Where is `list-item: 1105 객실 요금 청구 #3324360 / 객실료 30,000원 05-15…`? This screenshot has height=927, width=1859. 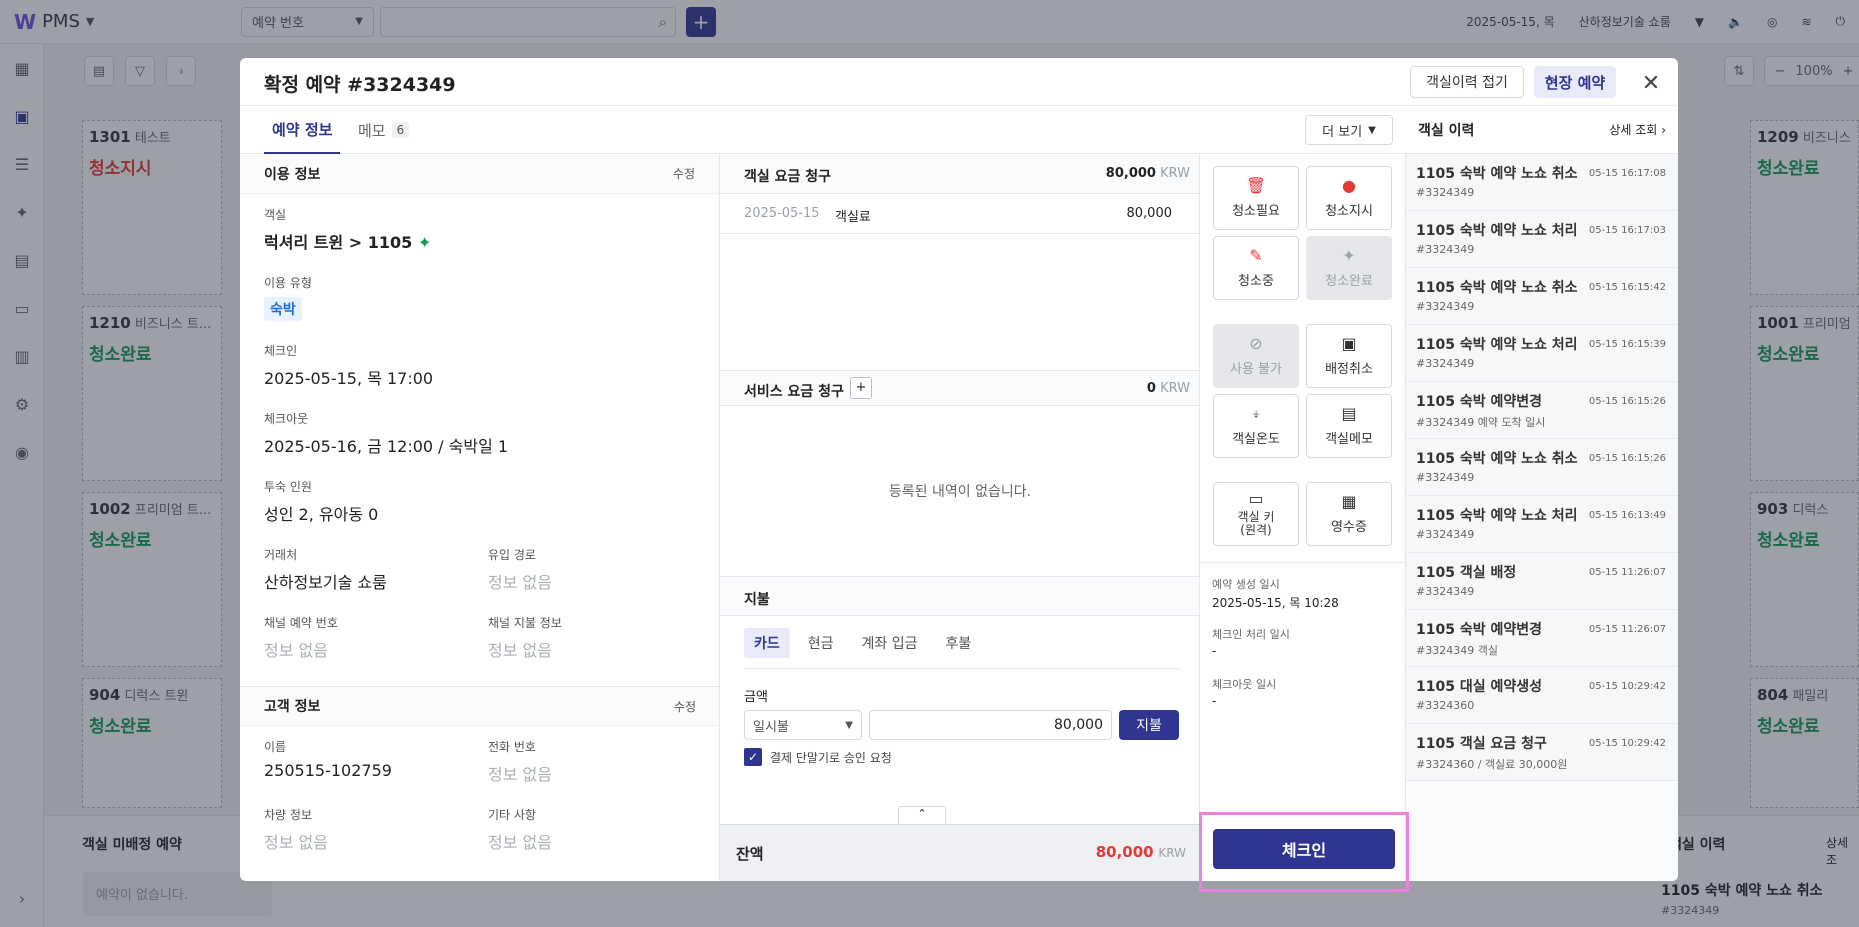 list-item: 1105 객실 요금 청구 #3324360 / 객실료 30,000원 05-15… is located at coordinates (1542, 752).